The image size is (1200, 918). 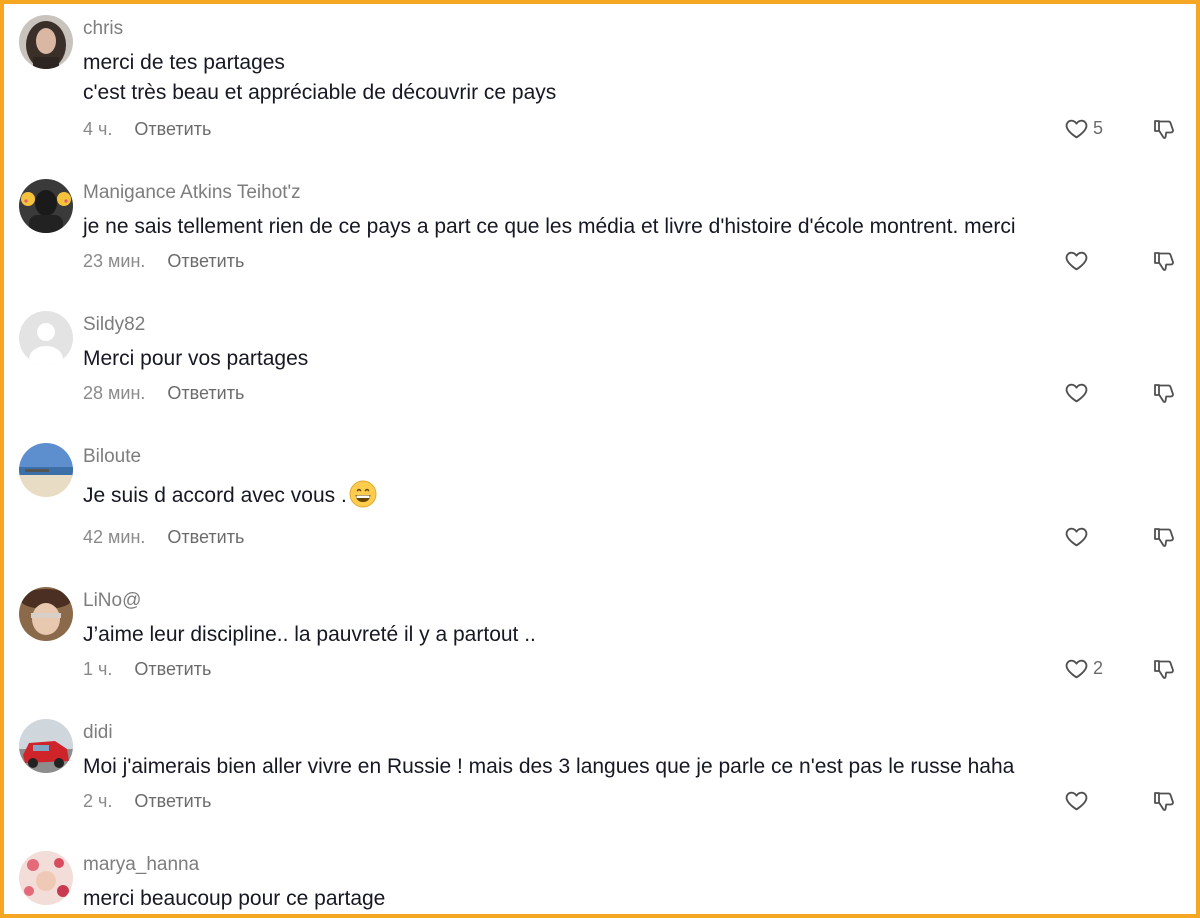 I want to click on comment-text-line: Je suis d accord avec vous ., so click(x=215, y=495).